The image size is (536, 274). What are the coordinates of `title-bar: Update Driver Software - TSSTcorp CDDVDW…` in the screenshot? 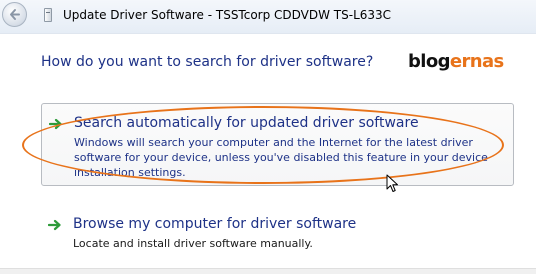 It's located at (268, 17).